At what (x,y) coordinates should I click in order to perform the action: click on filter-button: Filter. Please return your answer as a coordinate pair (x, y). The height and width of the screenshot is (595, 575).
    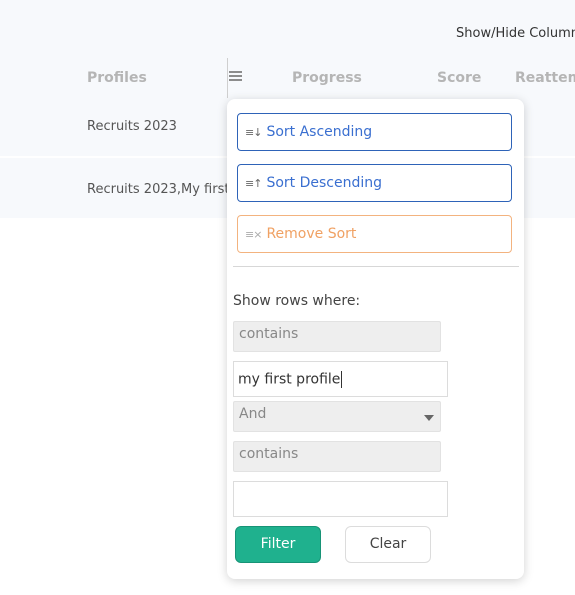
    Looking at the image, I should click on (278, 544).